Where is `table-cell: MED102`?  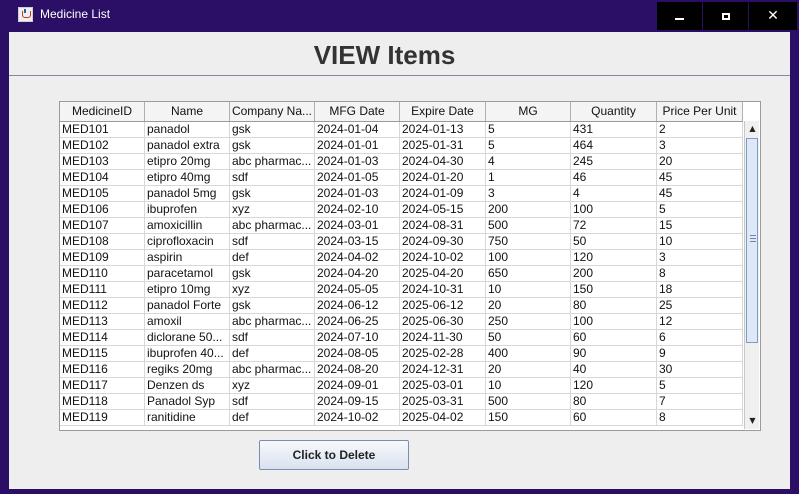
table-cell: MED102 is located at coordinates (102, 145).